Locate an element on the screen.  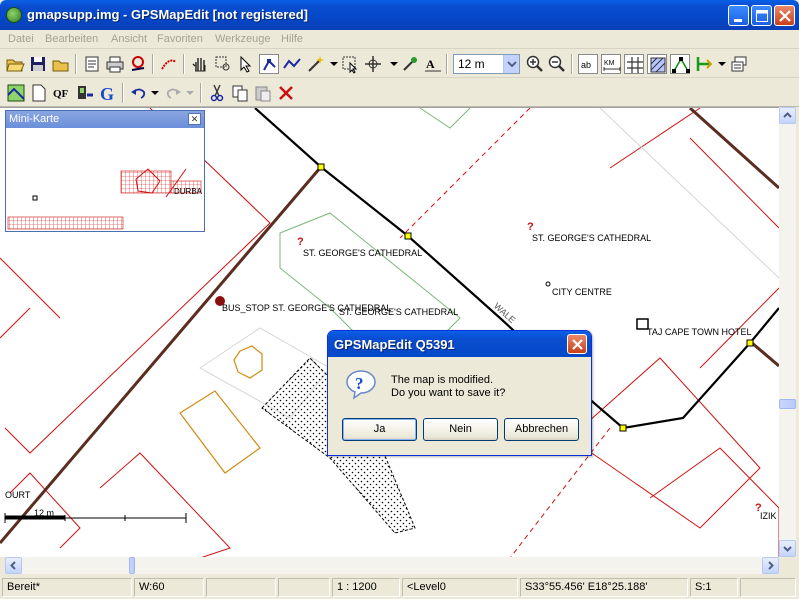
cut-button is located at coordinates (217, 93).